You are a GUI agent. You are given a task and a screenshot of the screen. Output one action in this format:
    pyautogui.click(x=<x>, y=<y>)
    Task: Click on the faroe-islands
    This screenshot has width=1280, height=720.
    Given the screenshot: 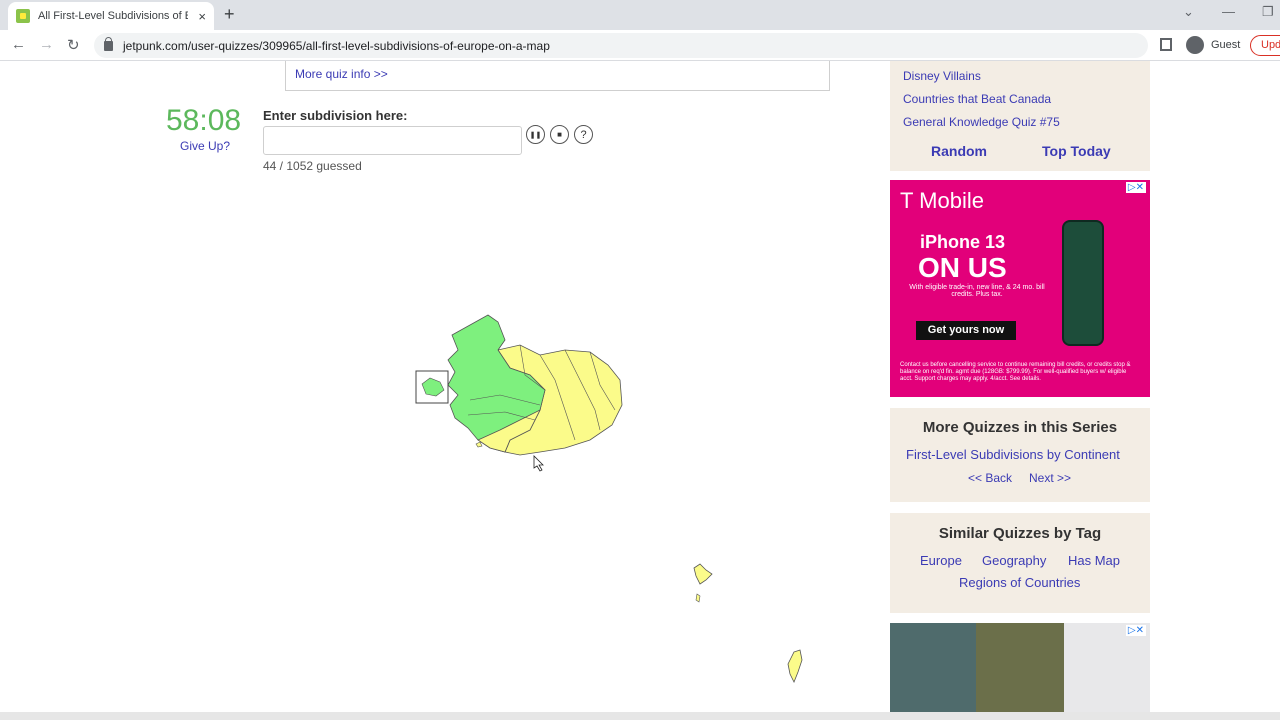 What is the action you would take?
    pyautogui.click(x=703, y=574)
    